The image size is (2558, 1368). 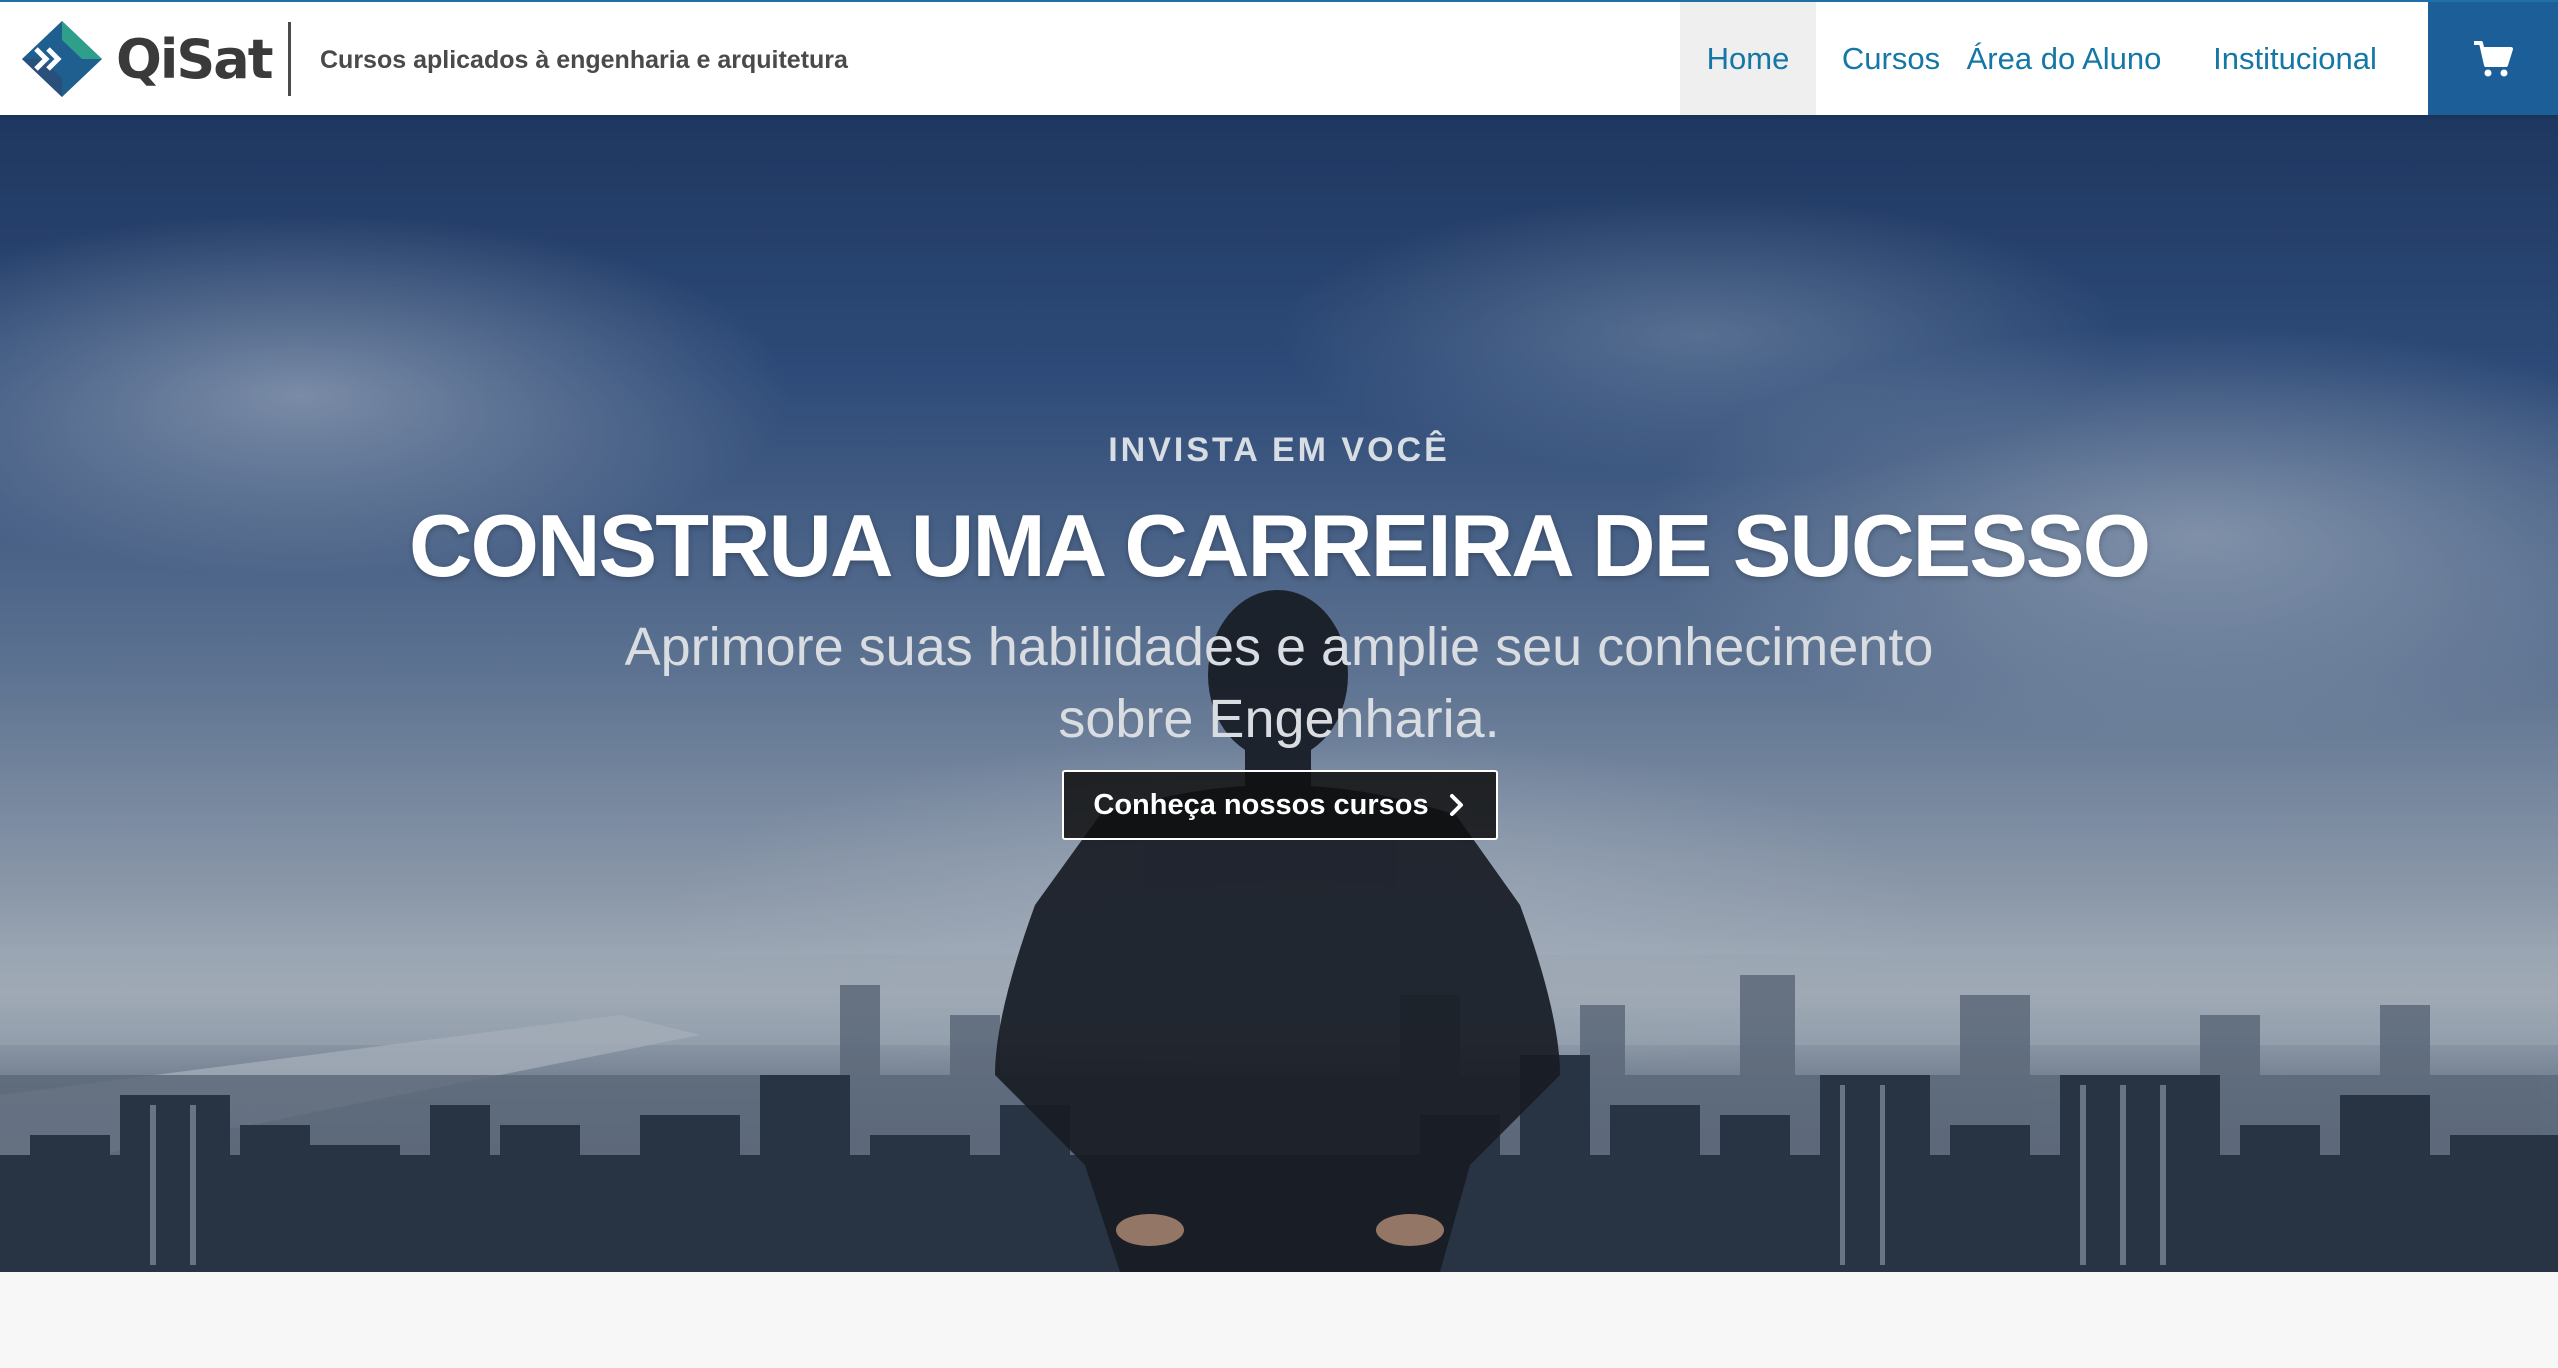 What do you see at coordinates (1891, 58) in the screenshot?
I see `nav-cursos: Cursos` at bounding box center [1891, 58].